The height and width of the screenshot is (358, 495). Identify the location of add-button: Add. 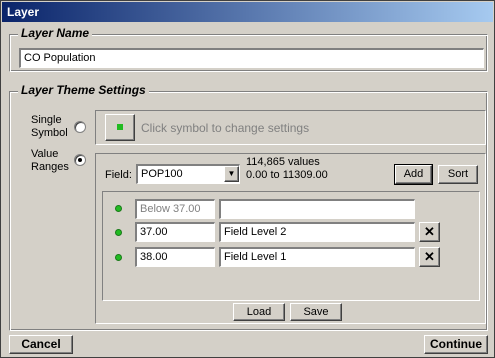
(413, 174).